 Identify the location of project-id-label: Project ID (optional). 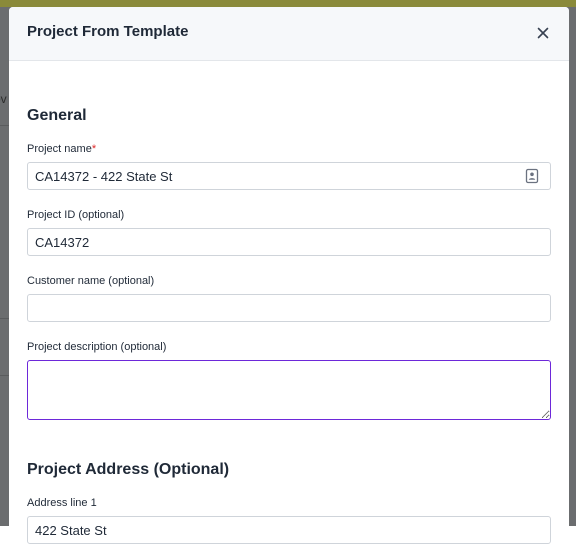
(76, 215).